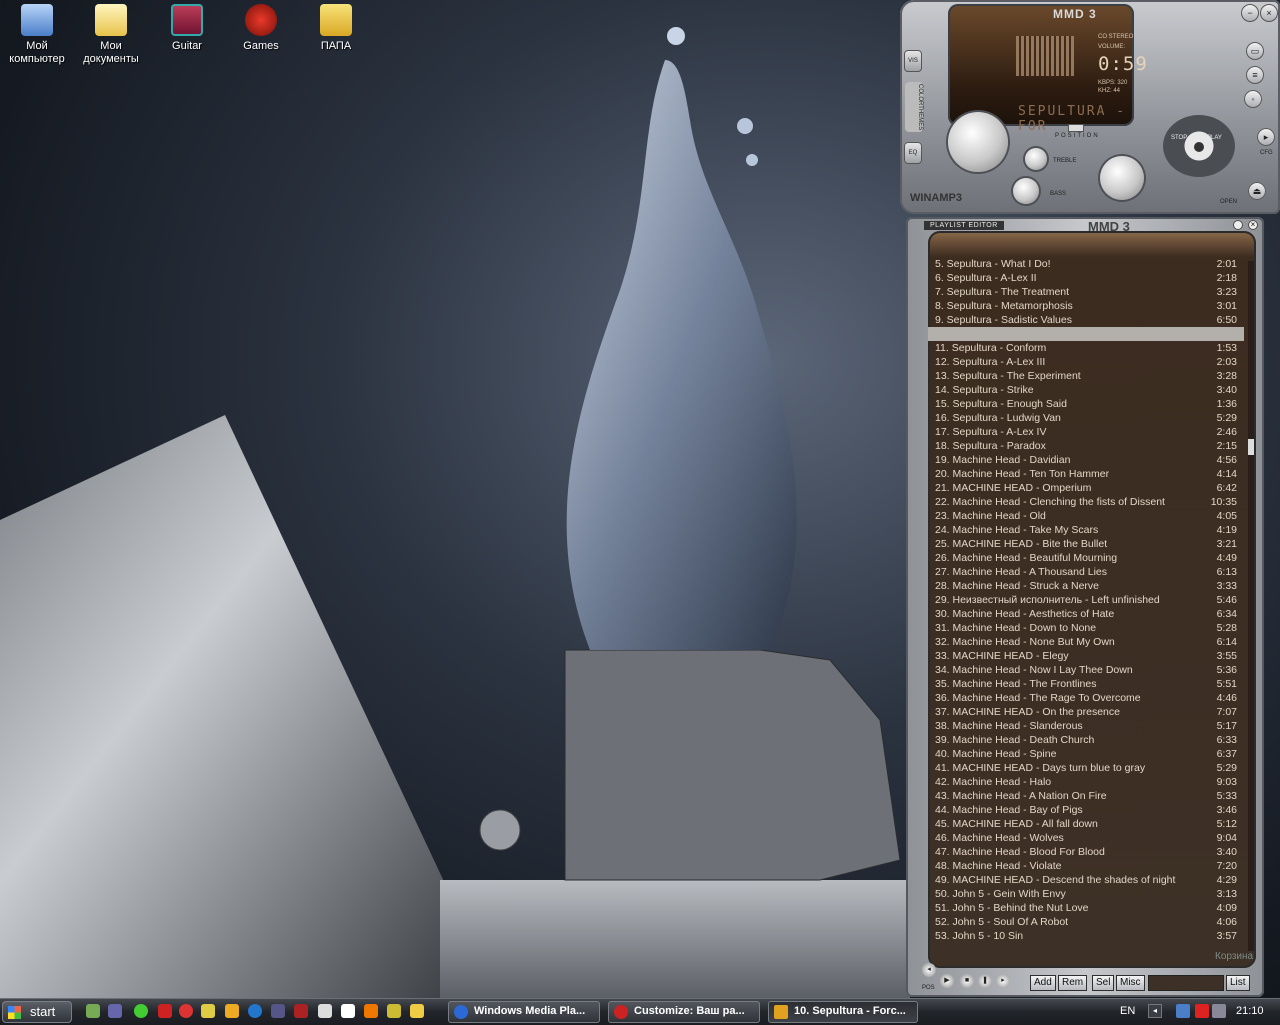 The width and height of the screenshot is (1280, 1025). What do you see at coordinates (1251, 447) in the screenshot?
I see `scrollbar-thumb` at bounding box center [1251, 447].